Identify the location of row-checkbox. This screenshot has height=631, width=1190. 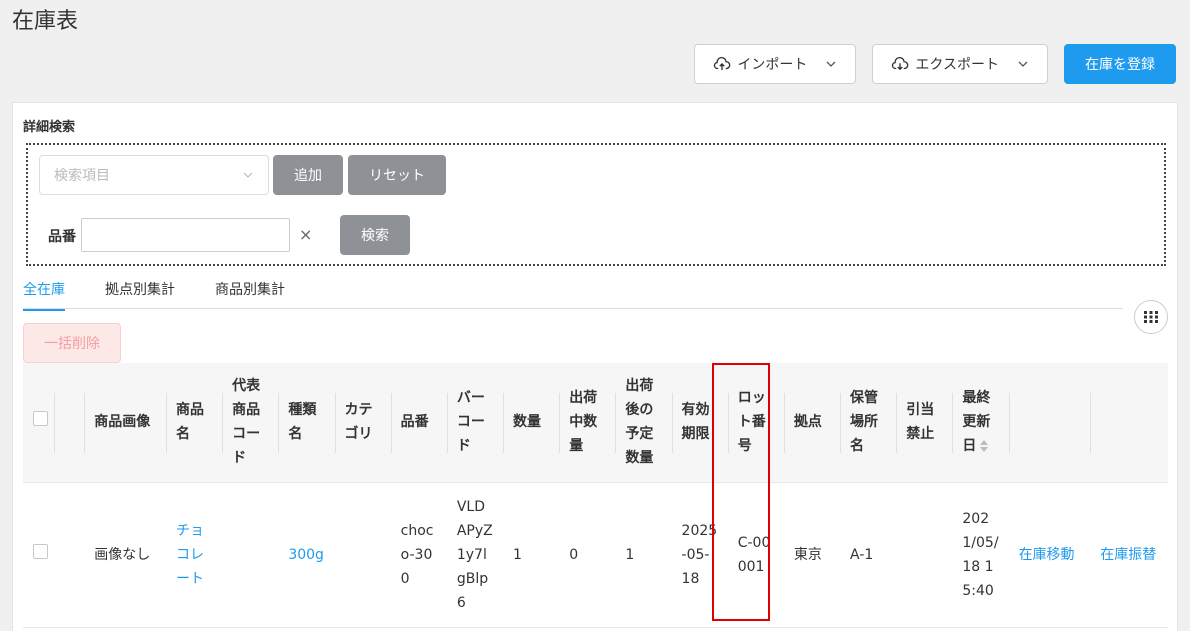
(40, 551).